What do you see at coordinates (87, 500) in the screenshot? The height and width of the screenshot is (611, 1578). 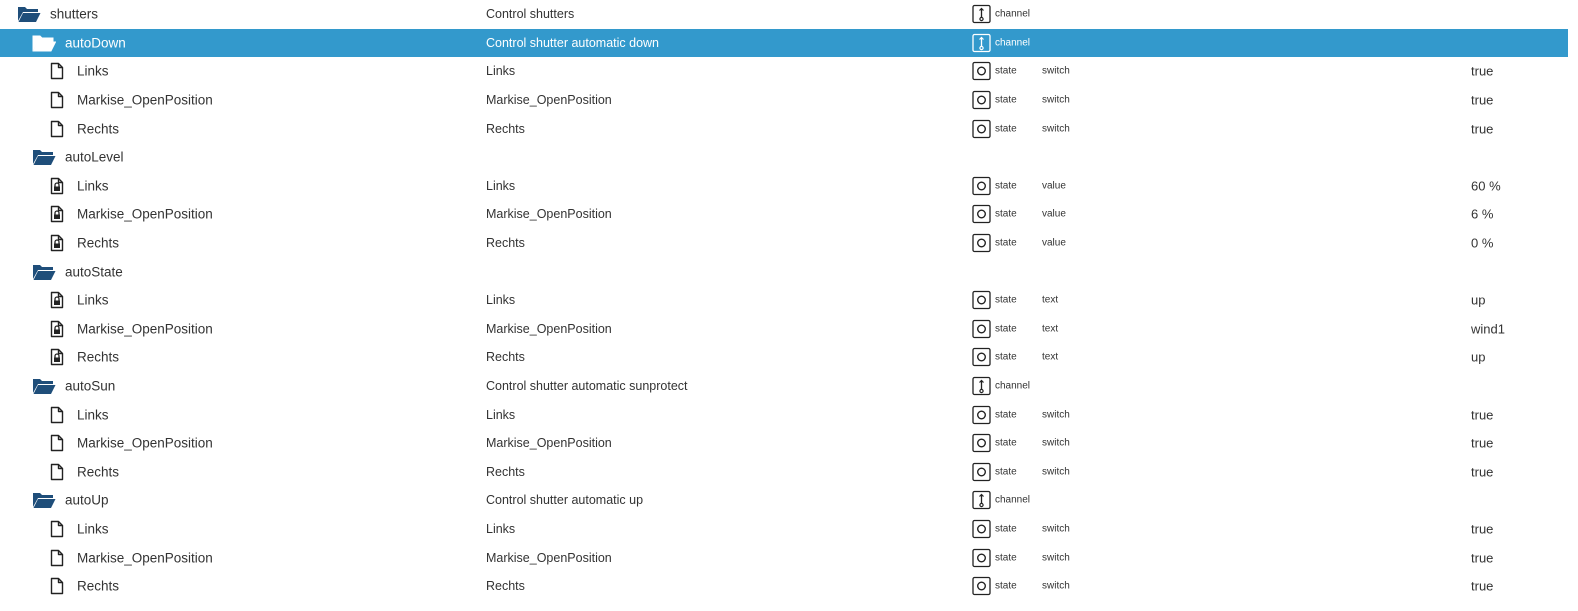 I see `object-name: autoUp` at bounding box center [87, 500].